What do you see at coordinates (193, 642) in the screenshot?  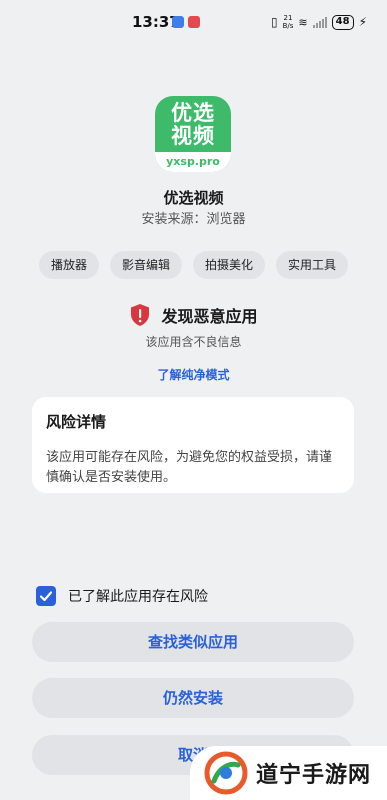 I see `find-similar-apps-button: 查找类似应用` at bounding box center [193, 642].